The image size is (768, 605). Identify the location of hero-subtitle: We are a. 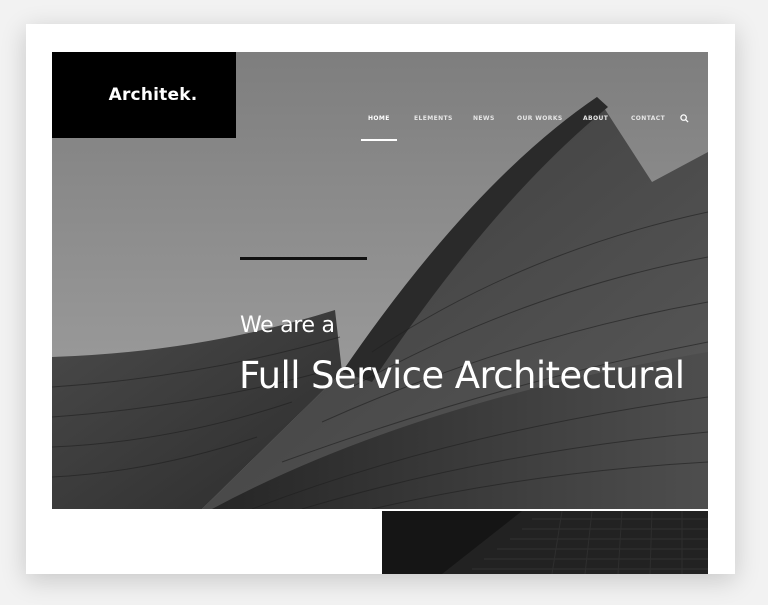
(287, 325).